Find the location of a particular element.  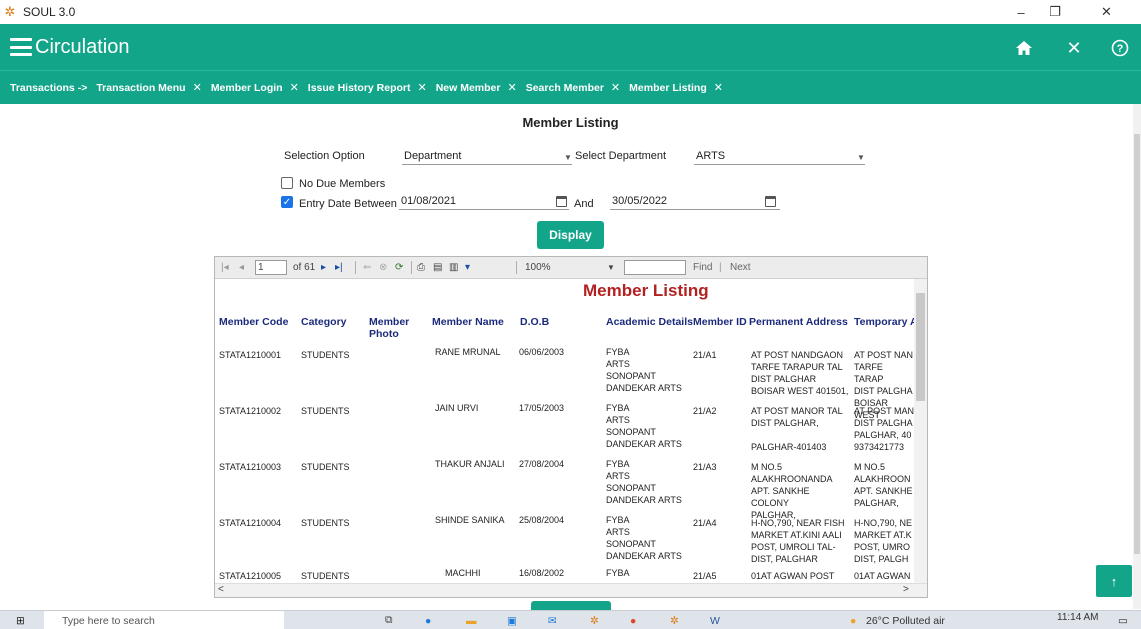

cell-member-name: RANE MRUNAL is located at coordinates (468, 352).